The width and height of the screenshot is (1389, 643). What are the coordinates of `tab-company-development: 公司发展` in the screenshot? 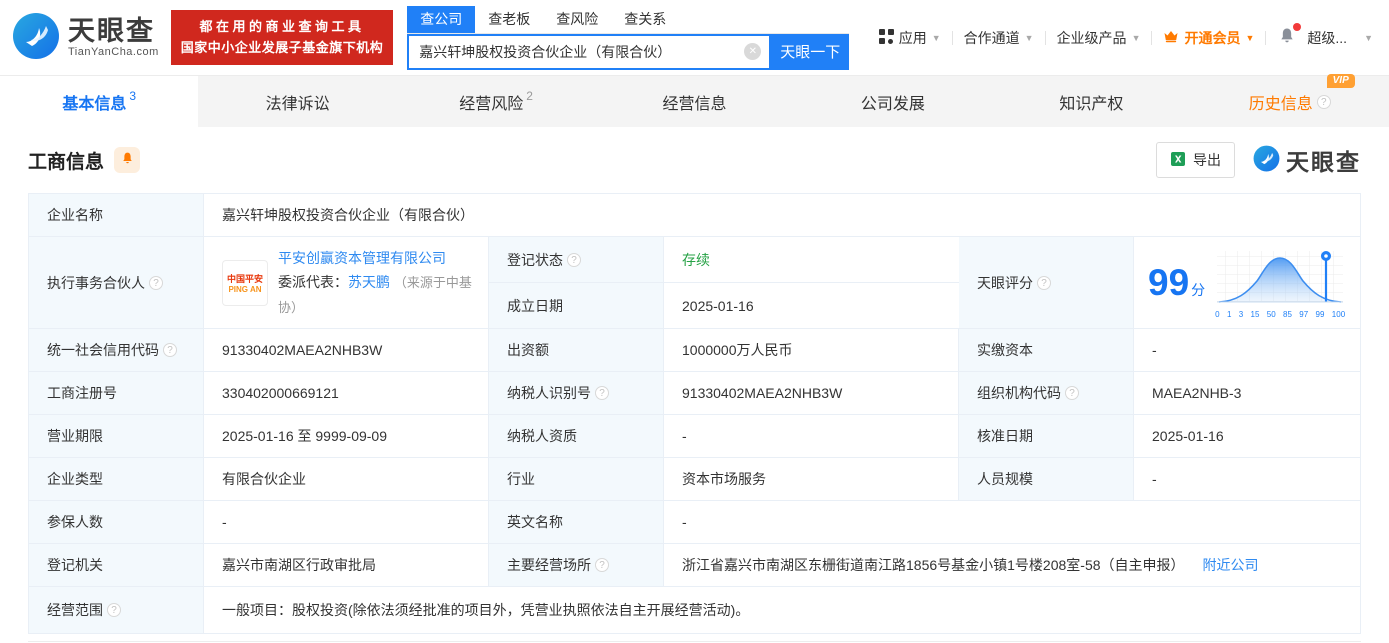 It's located at (893, 101).